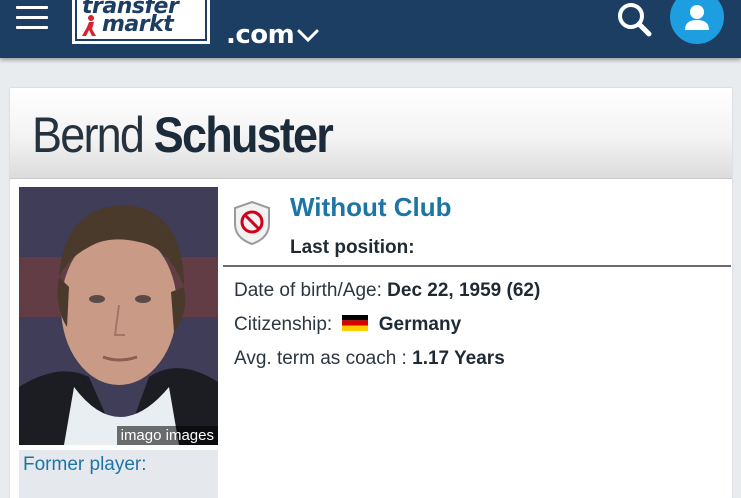 This screenshot has height=498, width=741. Describe the element at coordinates (260, 35) in the screenshot. I see `domain-label: .com` at that location.